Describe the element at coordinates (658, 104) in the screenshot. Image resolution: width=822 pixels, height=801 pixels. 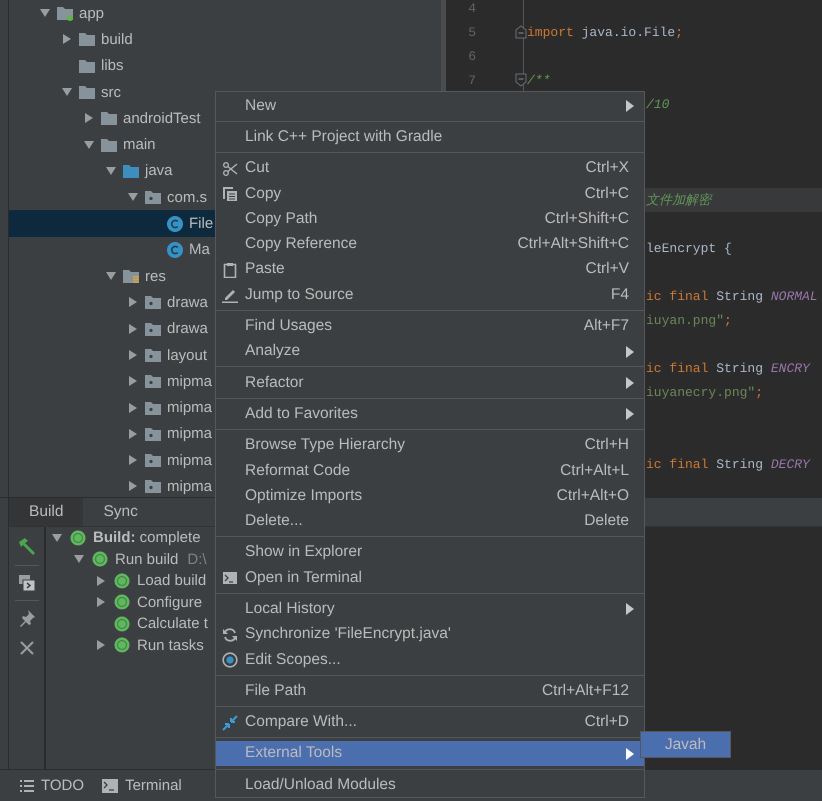
I see `code-line: /10` at that location.